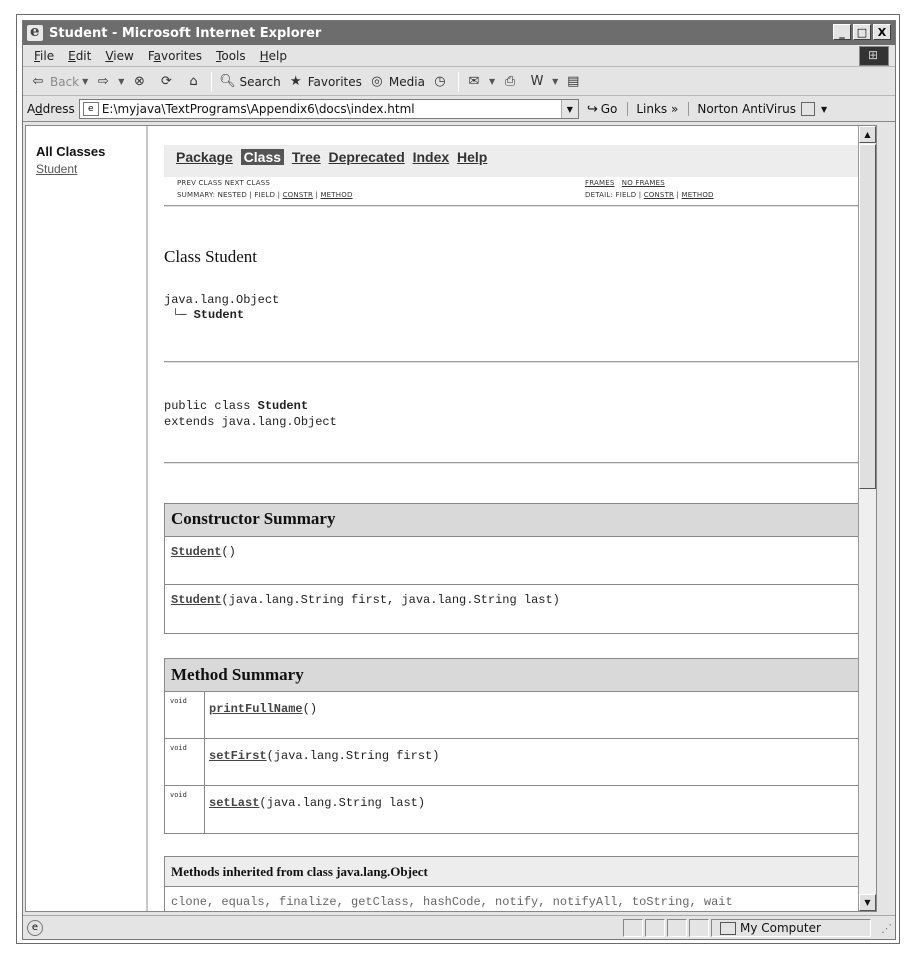 The height and width of the screenshot is (956, 911). What do you see at coordinates (194, 82) in the screenshot?
I see `home-button: ⌂` at bounding box center [194, 82].